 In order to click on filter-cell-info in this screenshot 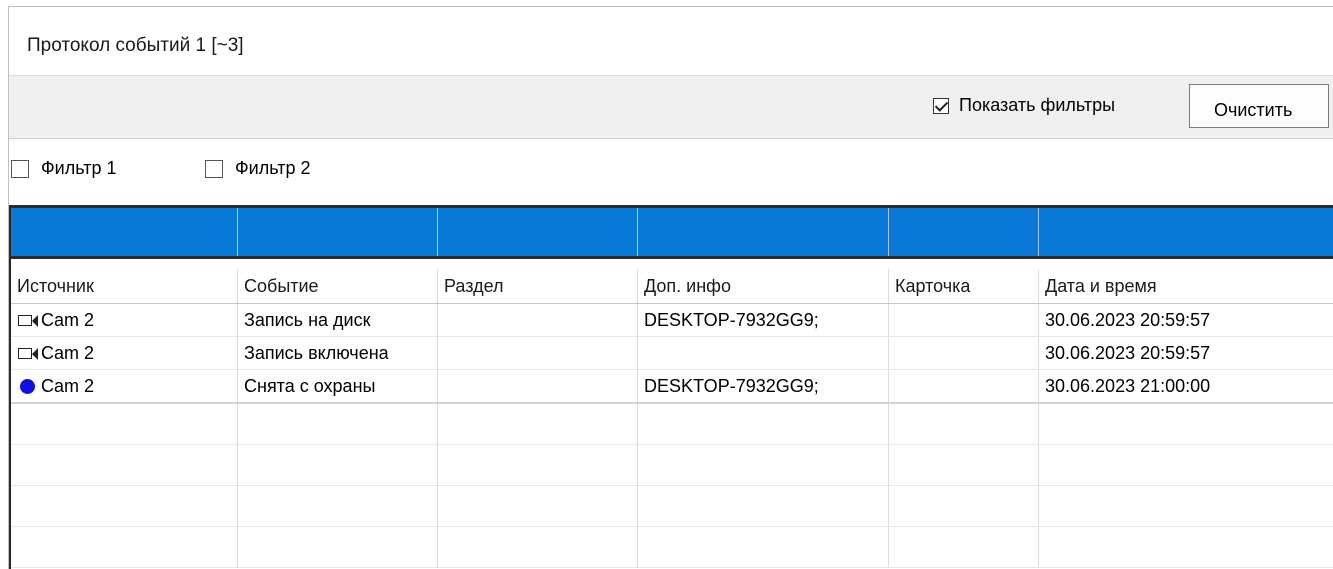, I will do `click(763, 232)`.